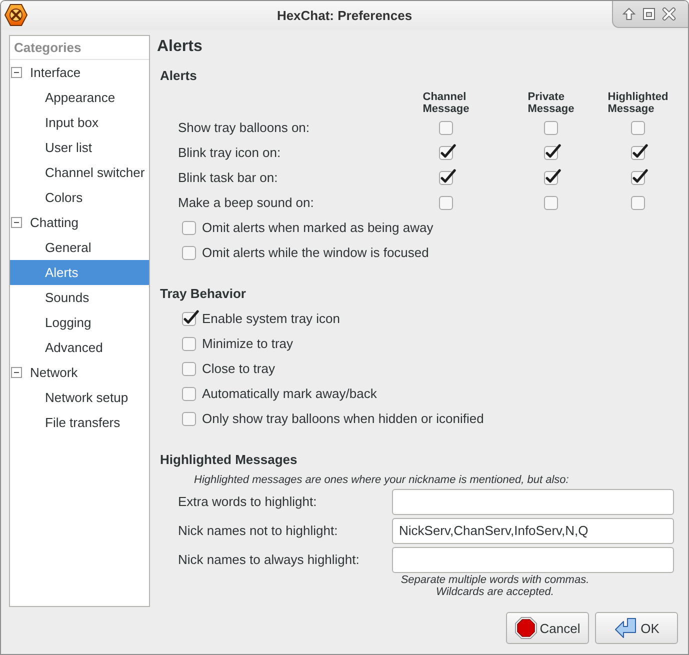 The height and width of the screenshot is (655, 689). What do you see at coordinates (79, 347) in the screenshot?
I see `tree-item: Advanced` at bounding box center [79, 347].